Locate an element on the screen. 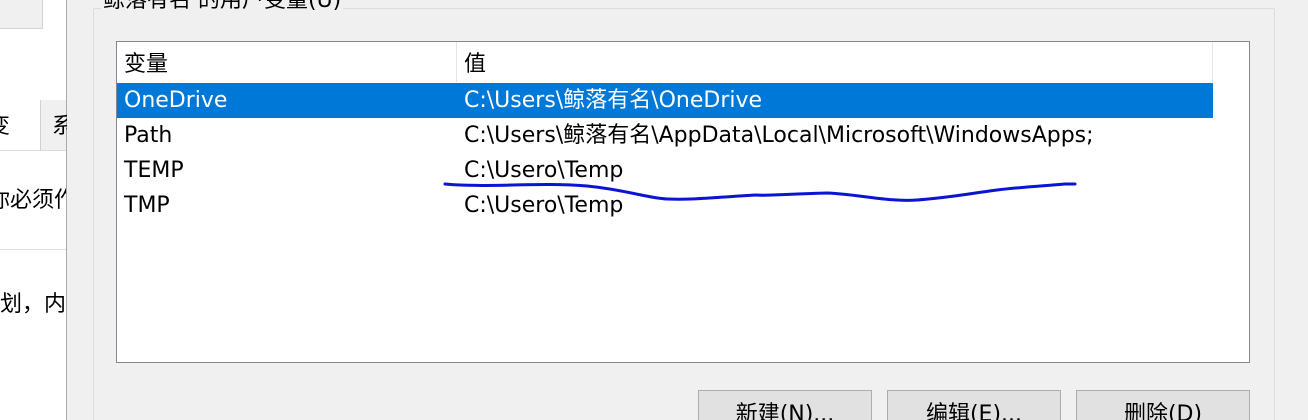 This screenshot has height=420, width=1308. row-variable-name: OneDrive is located at coordinates (176, 100).